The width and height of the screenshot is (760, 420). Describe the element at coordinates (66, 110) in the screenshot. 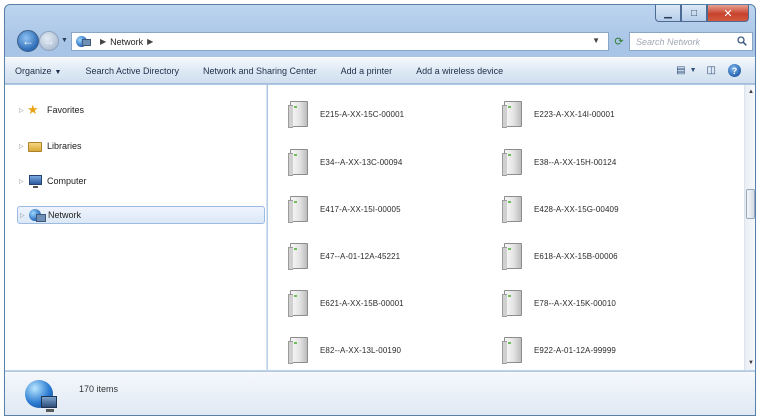

I see `nav-item-label: Favorites` at that location.